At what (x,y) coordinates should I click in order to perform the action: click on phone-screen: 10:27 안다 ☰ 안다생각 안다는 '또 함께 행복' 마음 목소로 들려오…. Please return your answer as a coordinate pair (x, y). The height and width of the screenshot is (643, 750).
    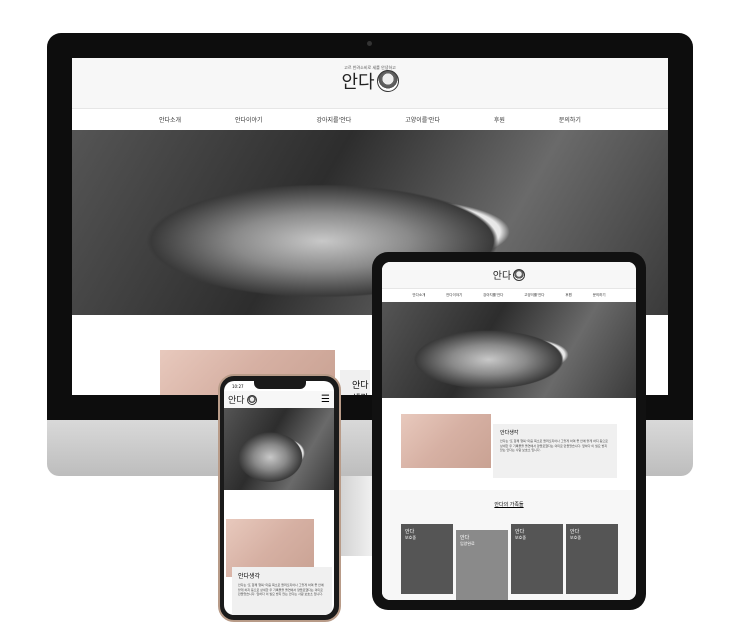
    Looking at the image, I should click on (279, 498).